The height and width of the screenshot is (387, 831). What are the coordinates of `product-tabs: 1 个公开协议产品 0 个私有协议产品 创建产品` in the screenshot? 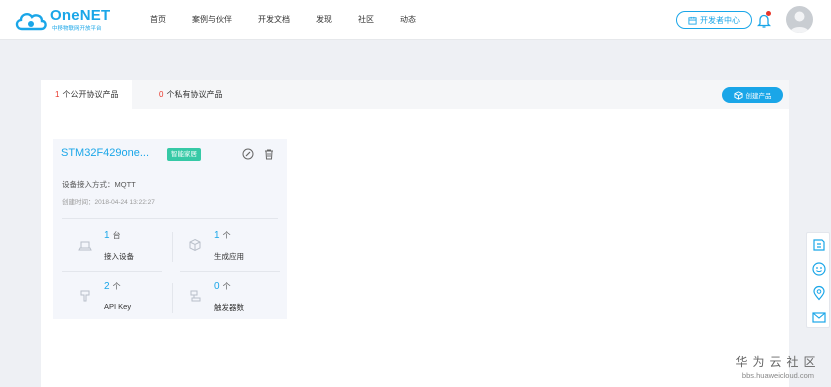 It's located at (415, 94).